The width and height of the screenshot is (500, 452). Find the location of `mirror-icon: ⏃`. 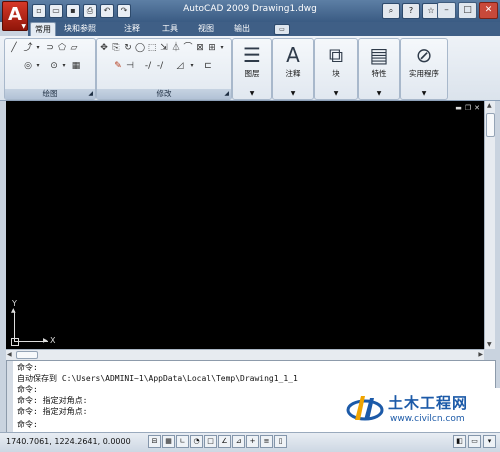

mirror-icon: ⏃ is located at coordinates (176, 48).